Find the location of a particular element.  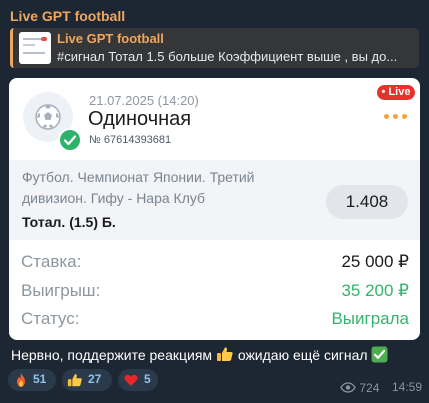

reply-thumbnail is located at coordinates (35, 48).